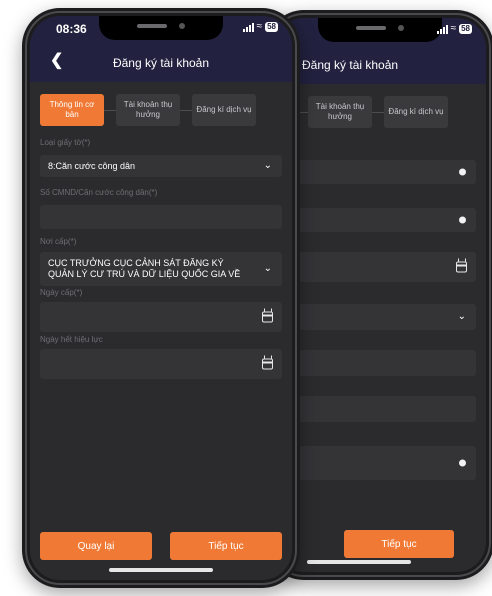  I want to click on back-select-field: ⌄, so click(375, 317).